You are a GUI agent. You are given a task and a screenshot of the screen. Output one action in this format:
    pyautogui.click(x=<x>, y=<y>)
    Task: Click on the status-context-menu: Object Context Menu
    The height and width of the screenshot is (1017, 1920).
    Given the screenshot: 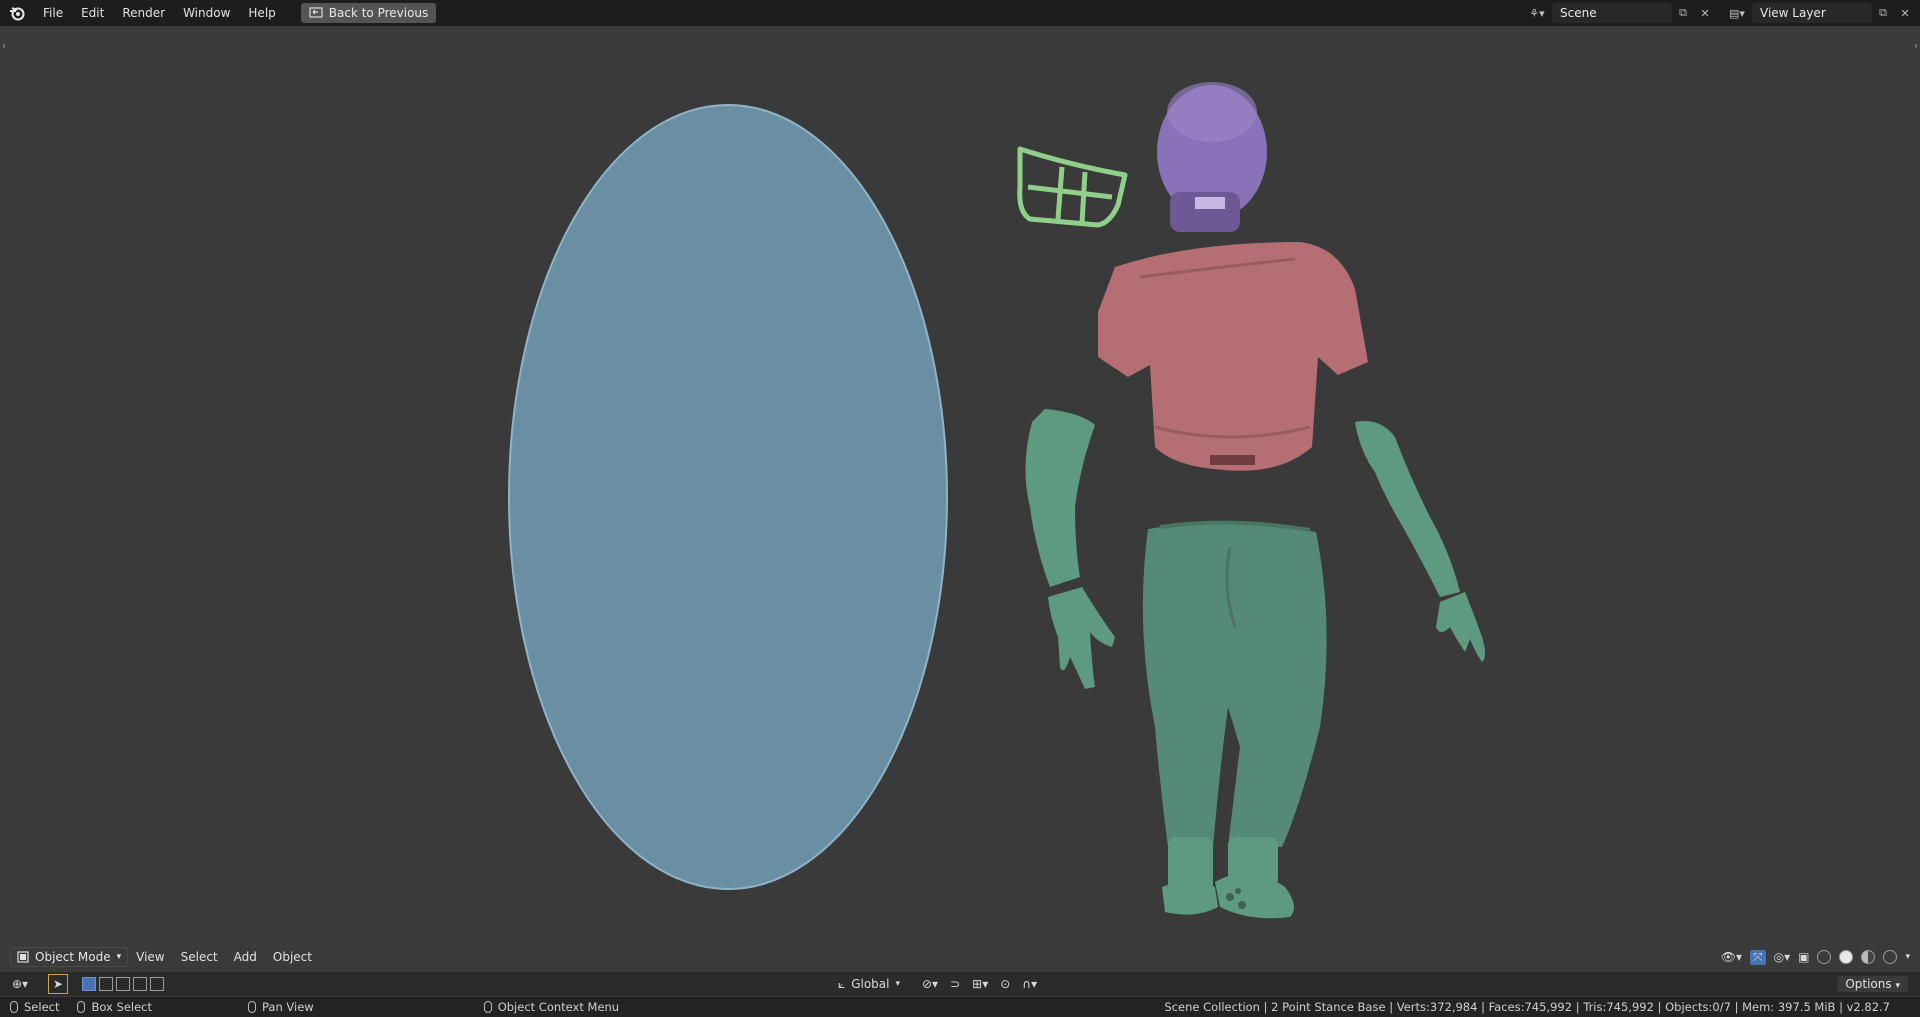 What is the action you would take?
    pyautogui.click(x=558, y=1007)
    